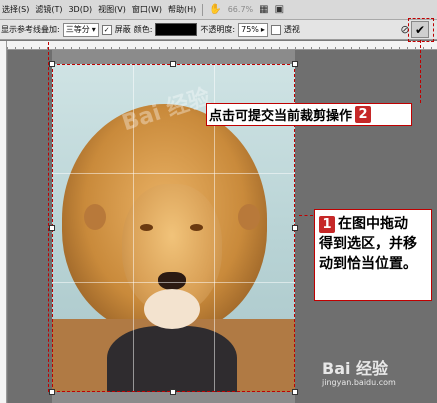  Describe the element at coordinates (281, 116) in the screenshot. I see `callout-step-2-text: 点击可提交当前裁剪操作` at that location.